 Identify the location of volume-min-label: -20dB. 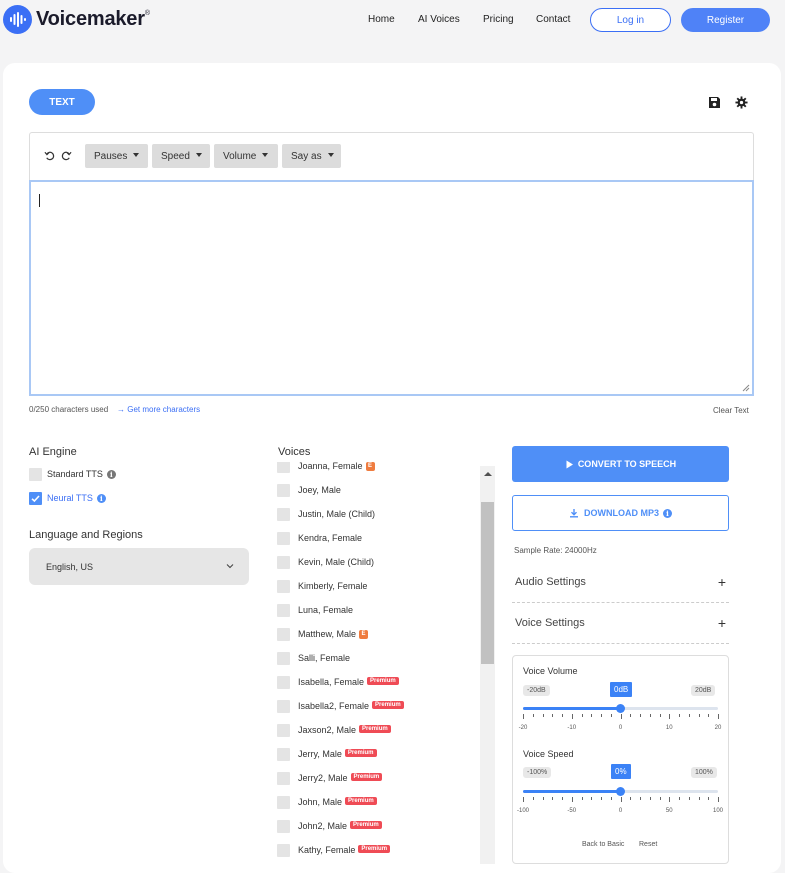
(536, 690).